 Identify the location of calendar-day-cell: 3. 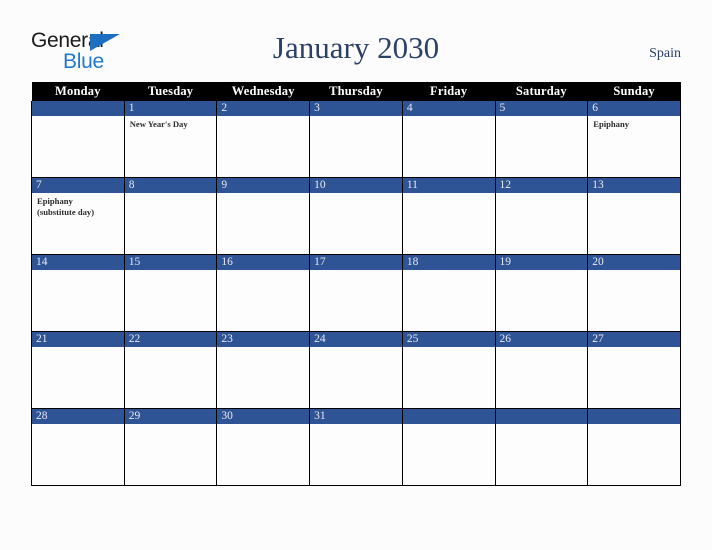
(356, 139).